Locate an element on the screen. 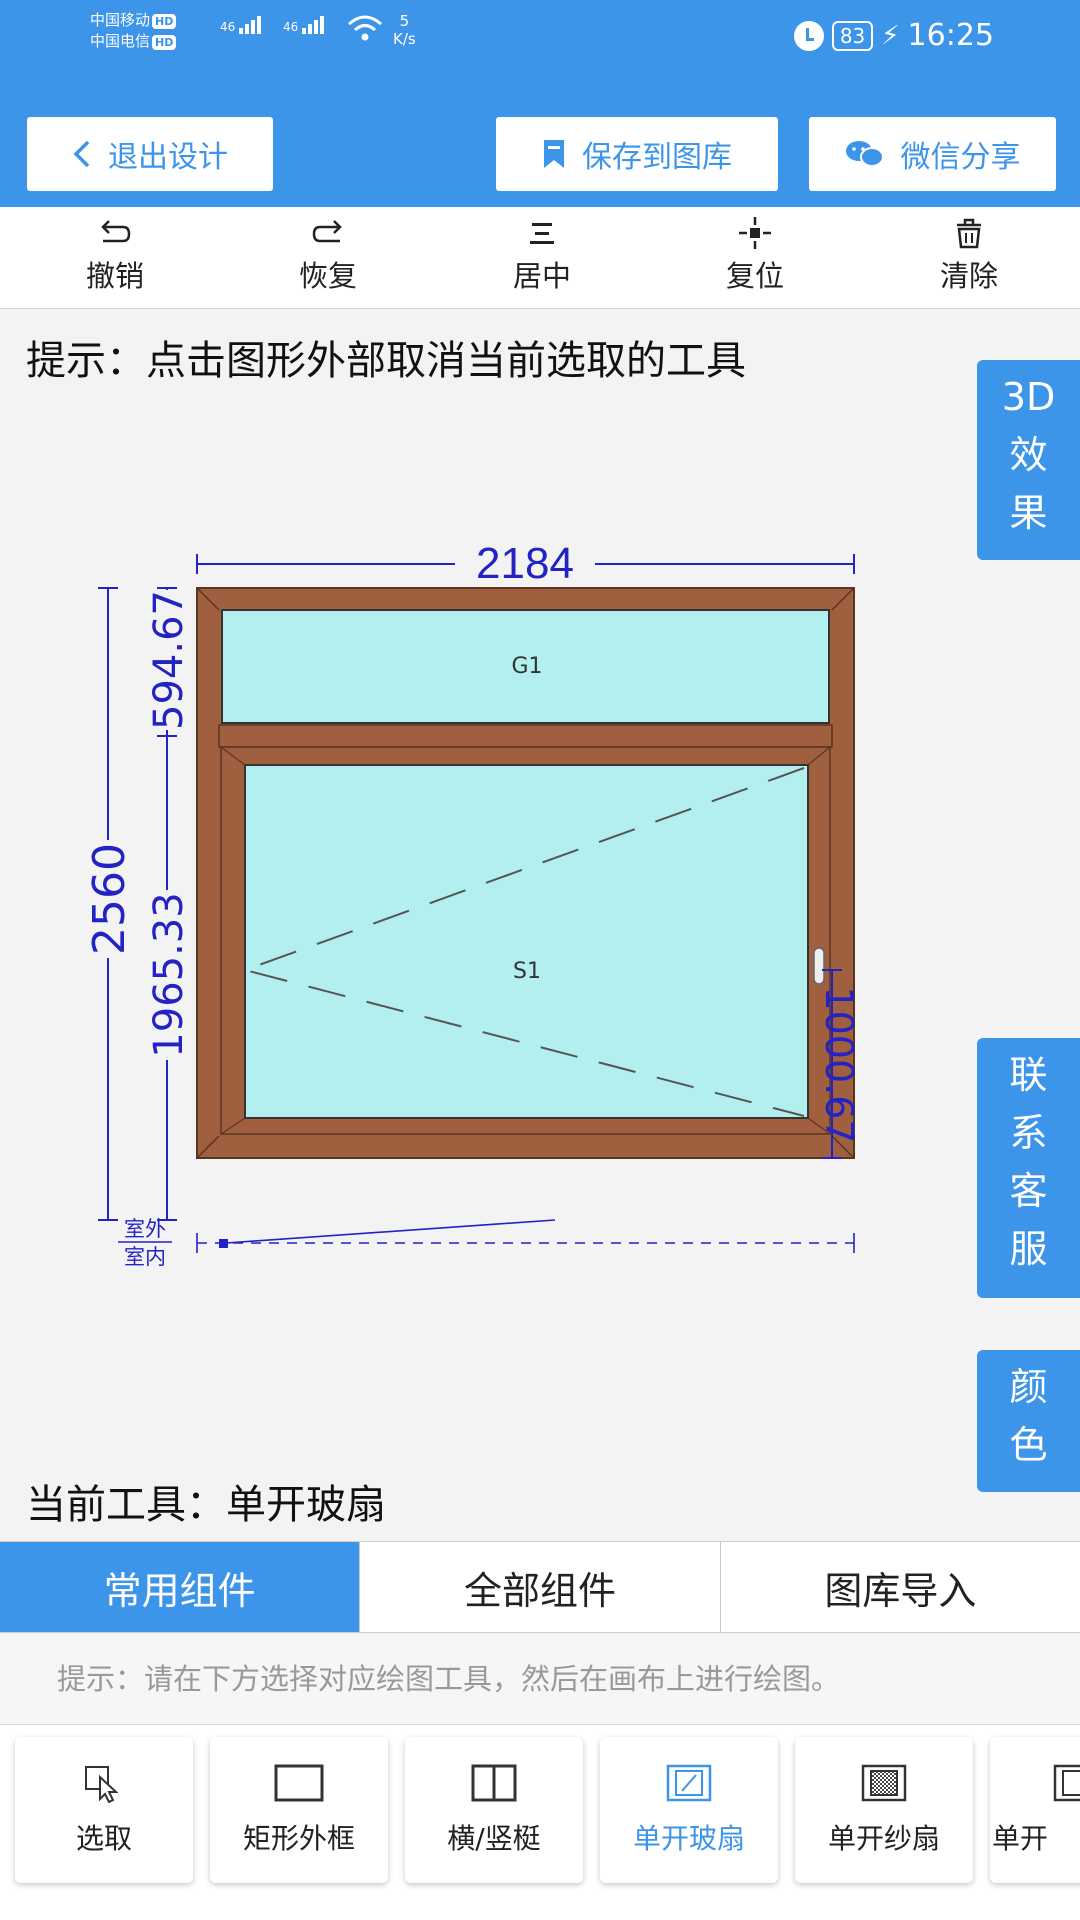 The height and width of the screenshot is (1920, 1080). exit-design-button: 退出设计 is located at coordinates (150, 154).